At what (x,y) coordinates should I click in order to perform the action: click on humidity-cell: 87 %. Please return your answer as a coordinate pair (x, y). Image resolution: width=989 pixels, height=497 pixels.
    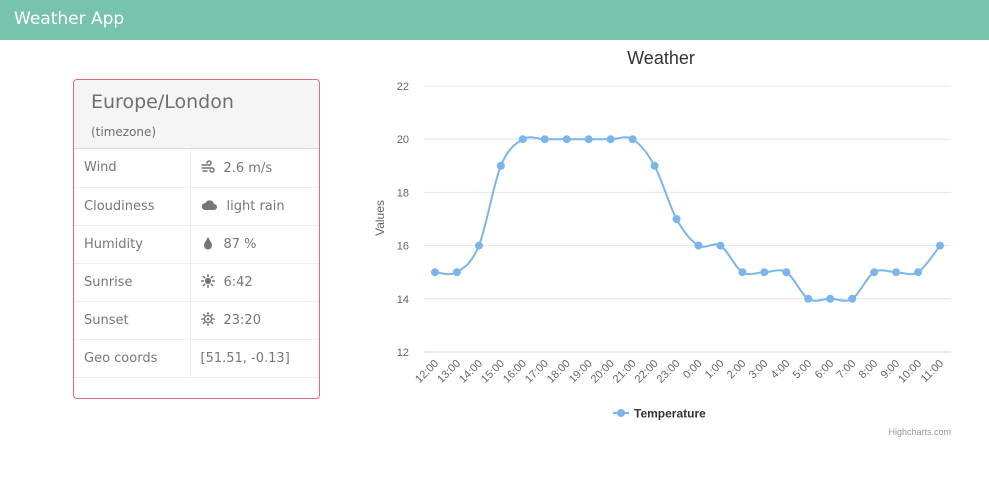
    Looking at the image, I should click on (254, 244).